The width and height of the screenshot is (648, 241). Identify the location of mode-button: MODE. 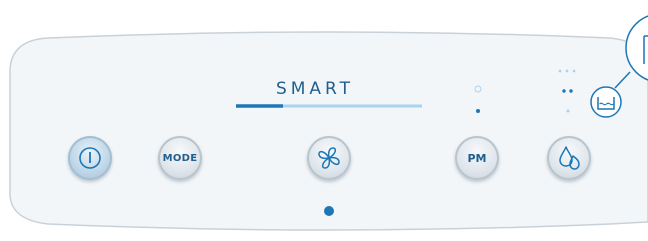
(180, 158).